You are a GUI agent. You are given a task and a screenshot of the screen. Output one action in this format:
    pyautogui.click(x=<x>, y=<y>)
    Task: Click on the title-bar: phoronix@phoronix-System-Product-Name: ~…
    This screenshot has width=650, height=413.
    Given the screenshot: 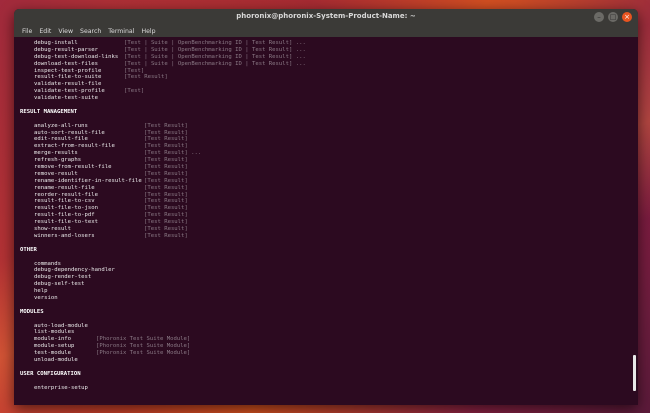 What is the action you would take?
    pyautogui.click(x=326, y=17)
    